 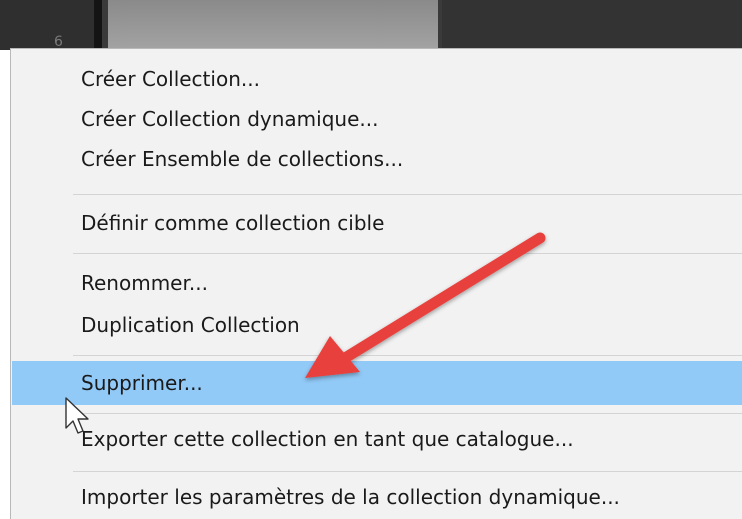 I want to click on app-background: 6, so click(x=371, y=25).